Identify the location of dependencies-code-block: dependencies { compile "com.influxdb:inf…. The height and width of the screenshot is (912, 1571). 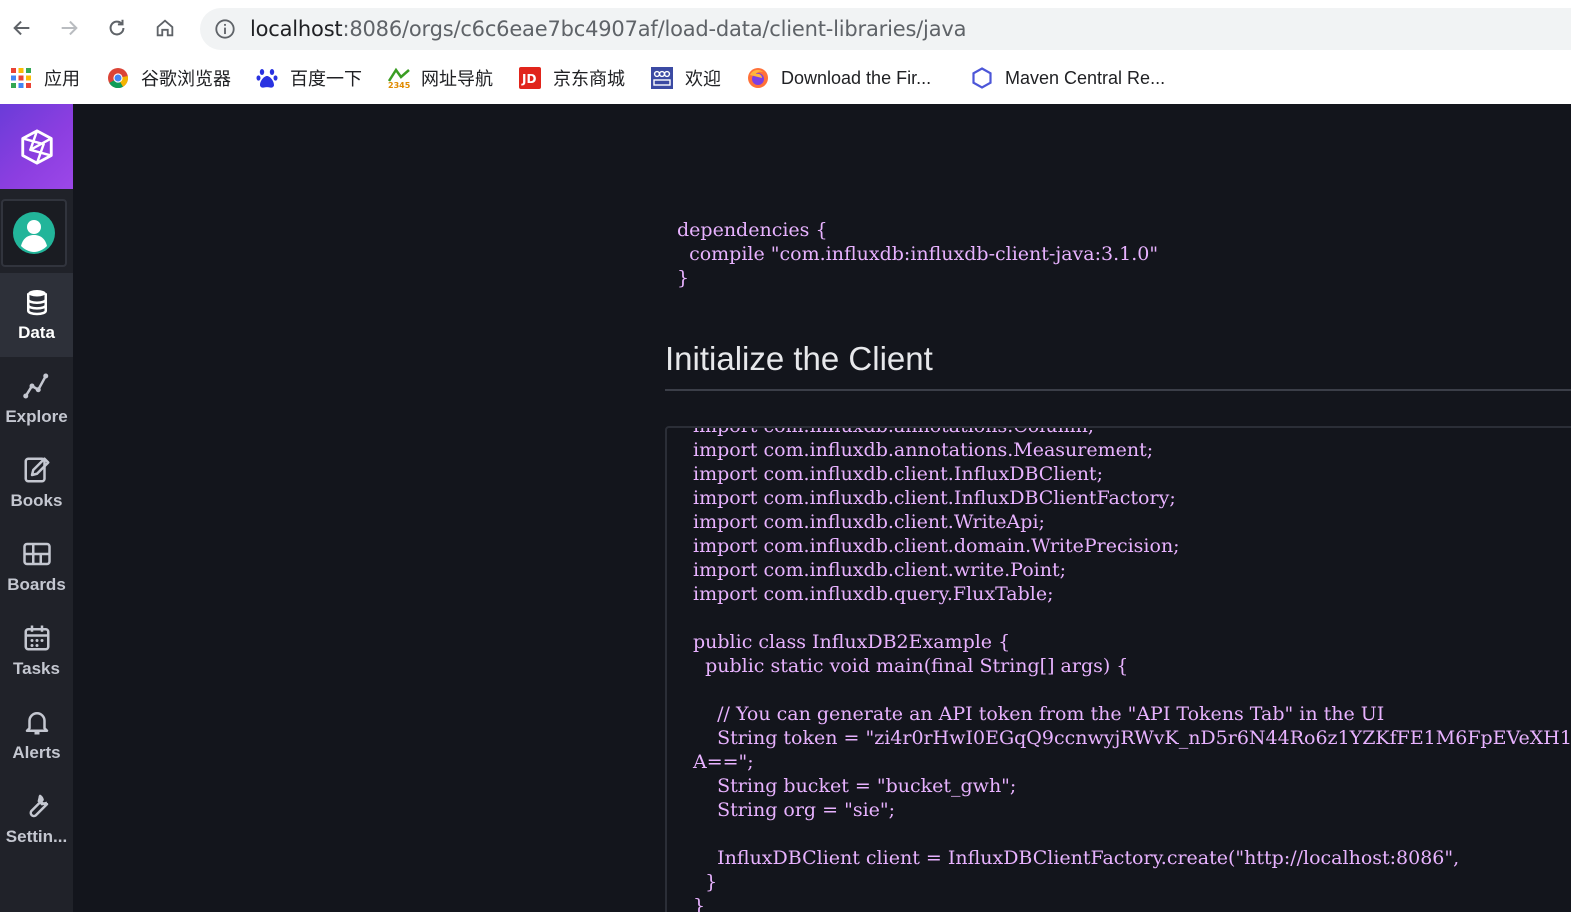
(917, 254).